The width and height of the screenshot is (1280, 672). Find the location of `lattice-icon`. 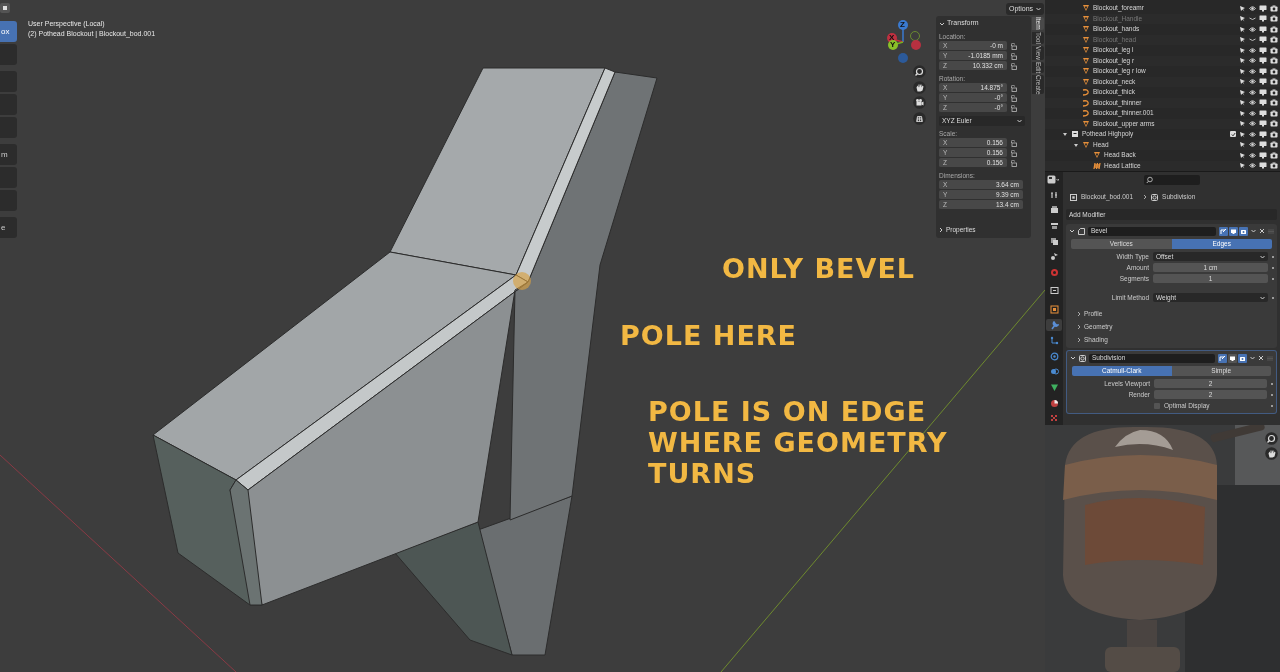

lattice-icon is located at coordinates (1097, 165).